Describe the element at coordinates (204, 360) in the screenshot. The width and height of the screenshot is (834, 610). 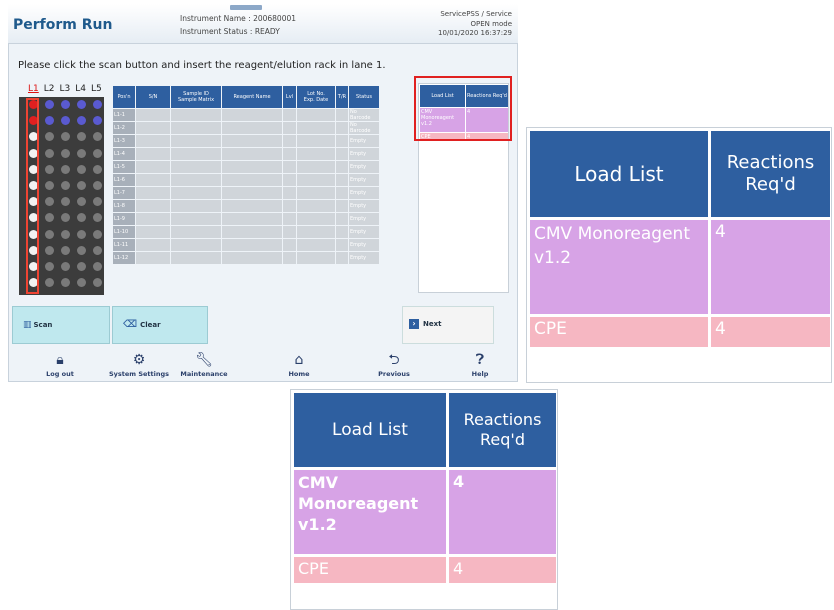
I see `wrench-icon: 🔧︎` at that location.